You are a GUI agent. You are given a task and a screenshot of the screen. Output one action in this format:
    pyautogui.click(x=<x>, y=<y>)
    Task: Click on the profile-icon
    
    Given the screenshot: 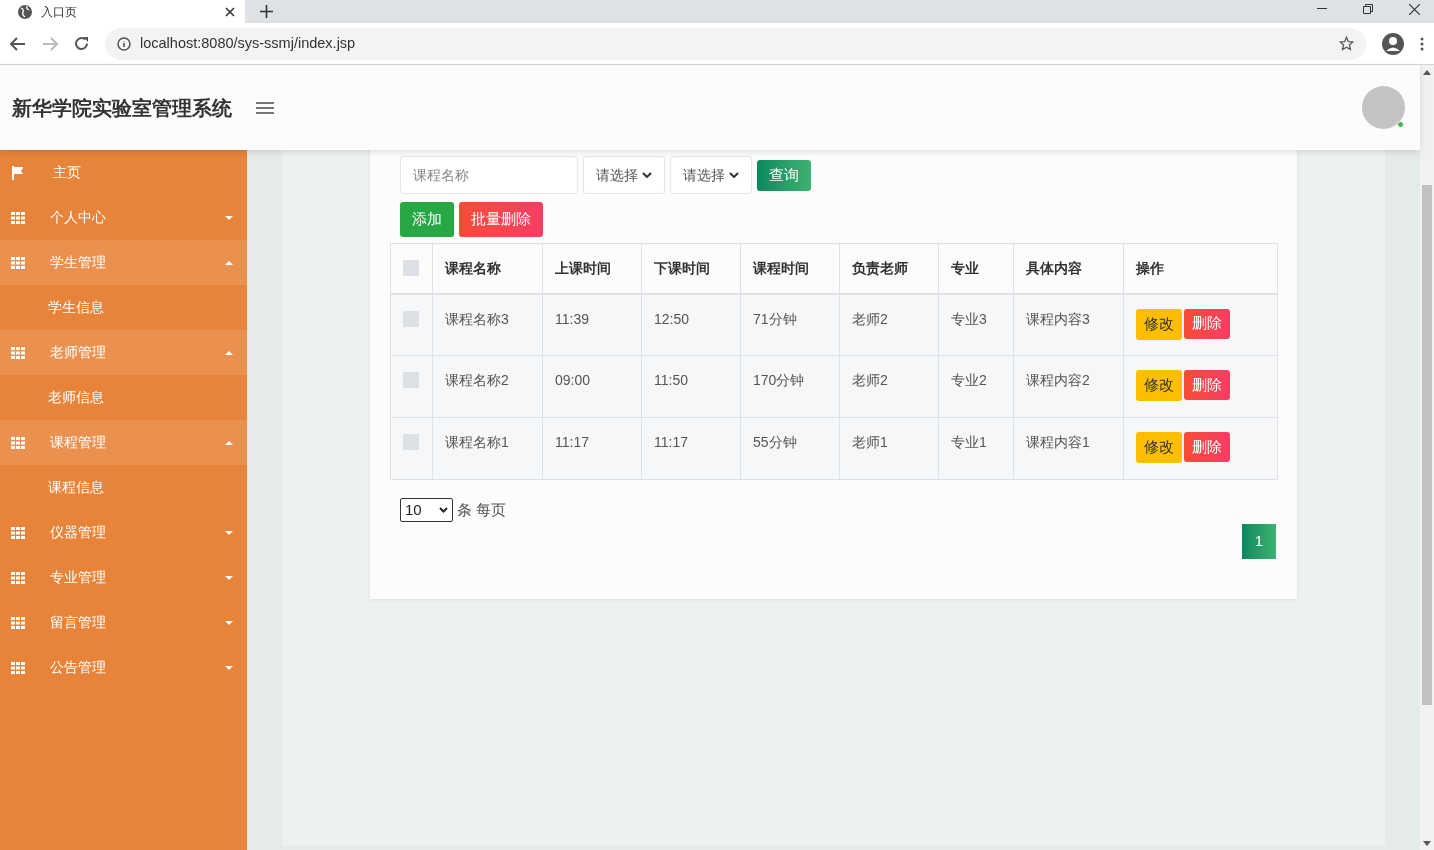 What is the action you would take?
    pyautogui.click(x=1393, y=43)
    